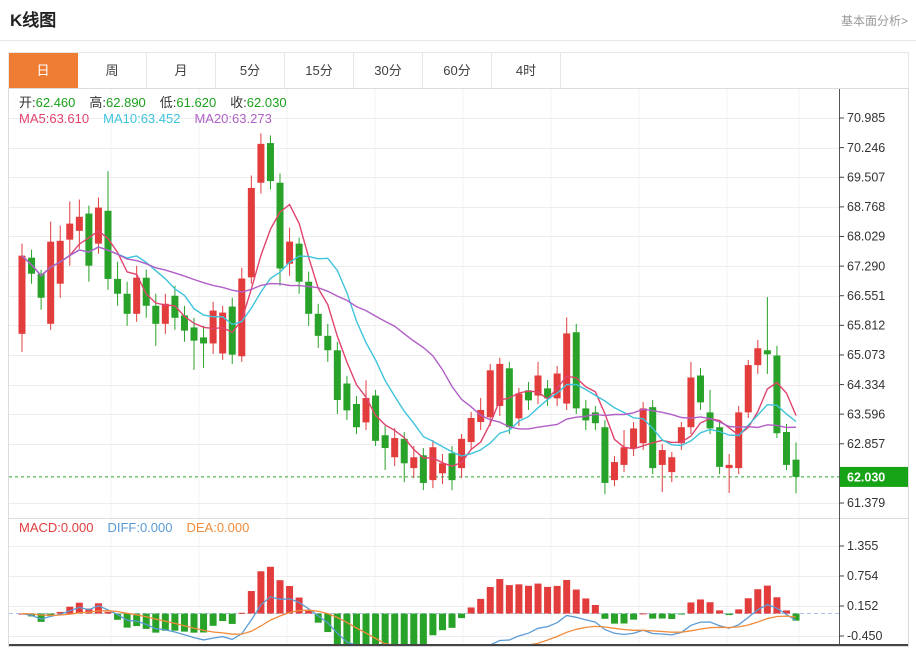 The height and width of the screenshot is (651, 916). Describe the element at coordinates (56, 527) in the screenshot. I see `value-pair: MACD:0.000` at that location.